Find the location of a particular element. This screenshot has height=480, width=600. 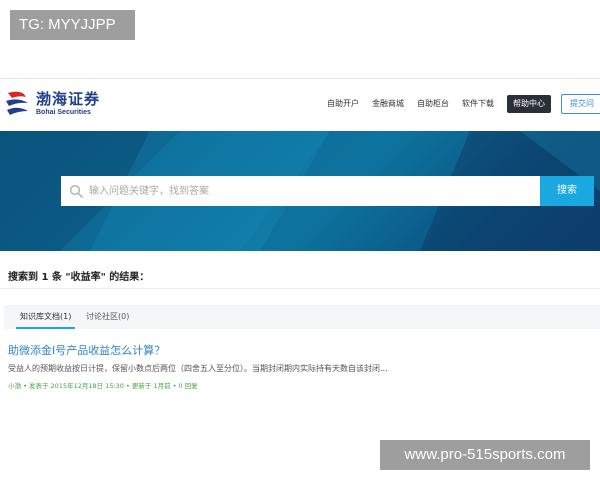

tab-discussion-community: 讨论社区(0) is located at coordinates (107, 317).